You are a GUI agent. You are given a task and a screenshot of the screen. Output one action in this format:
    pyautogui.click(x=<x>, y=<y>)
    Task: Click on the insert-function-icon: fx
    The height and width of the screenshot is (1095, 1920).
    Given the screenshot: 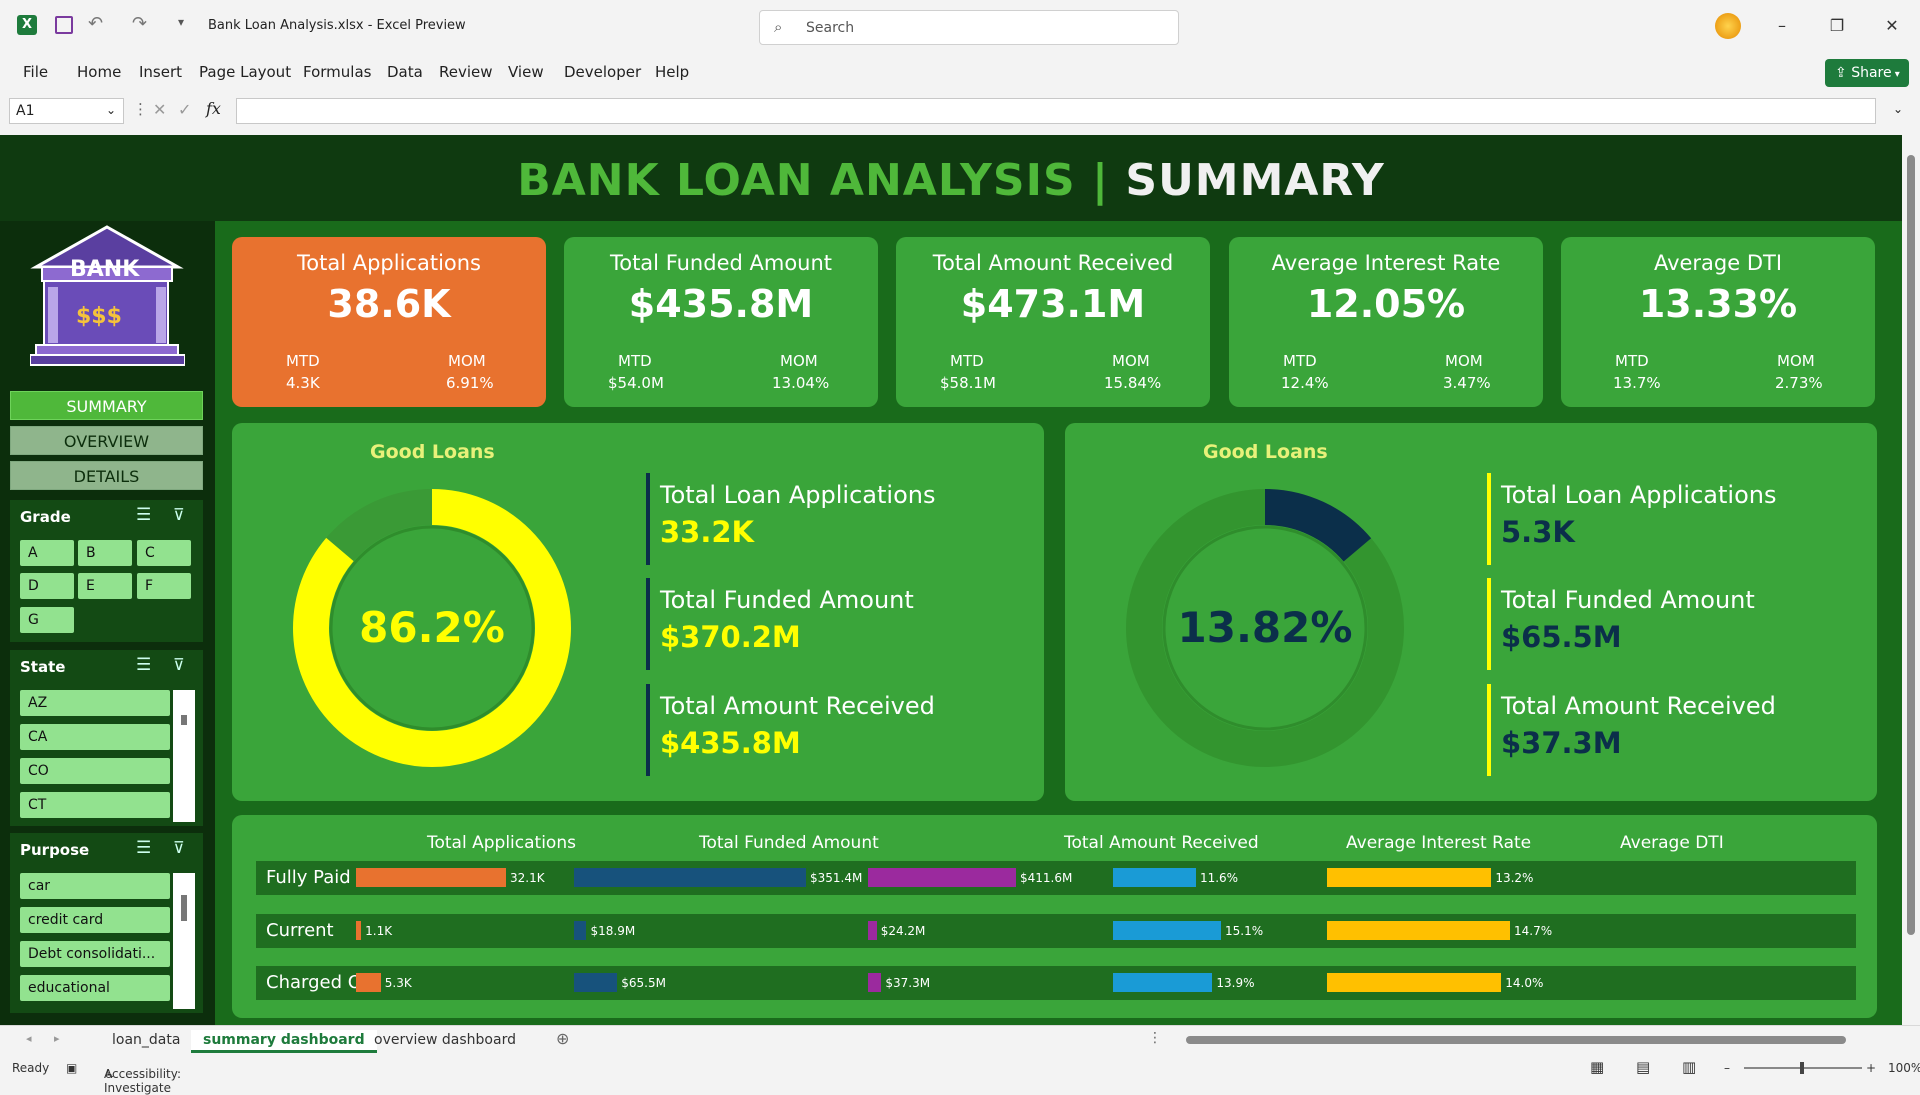 What is the action you would take?
    pyautogui.click(x=213, y=108)
    